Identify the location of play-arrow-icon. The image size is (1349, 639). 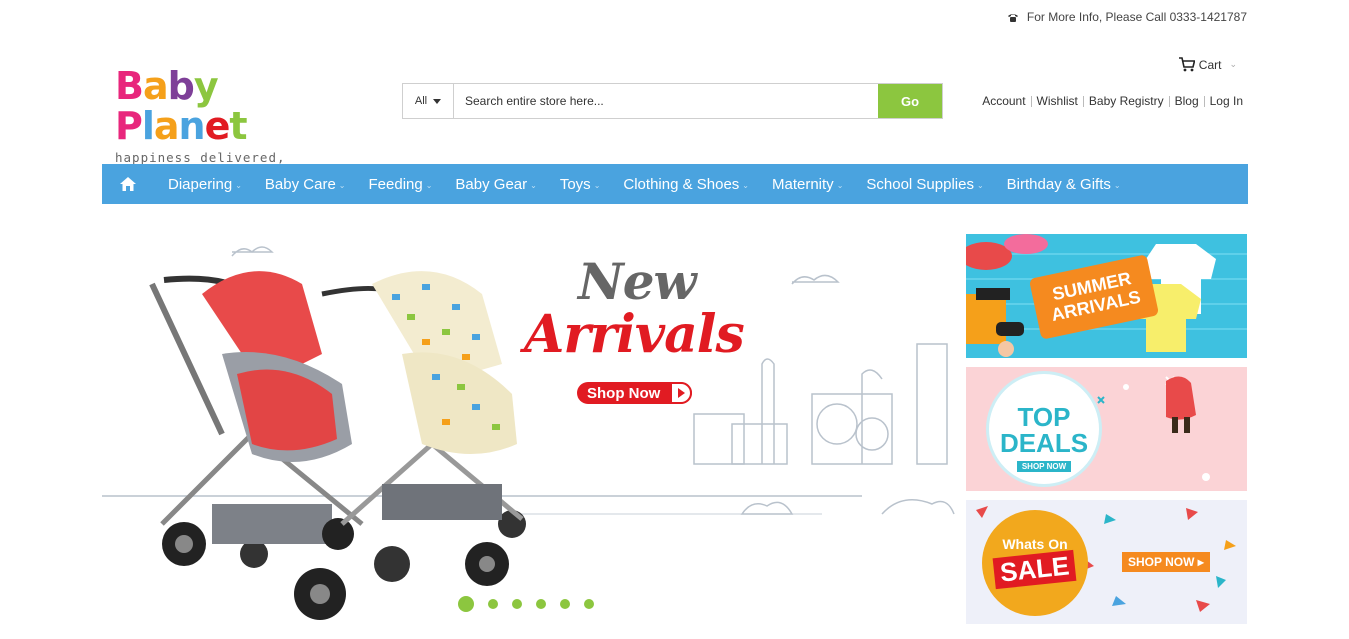
(681, 393).